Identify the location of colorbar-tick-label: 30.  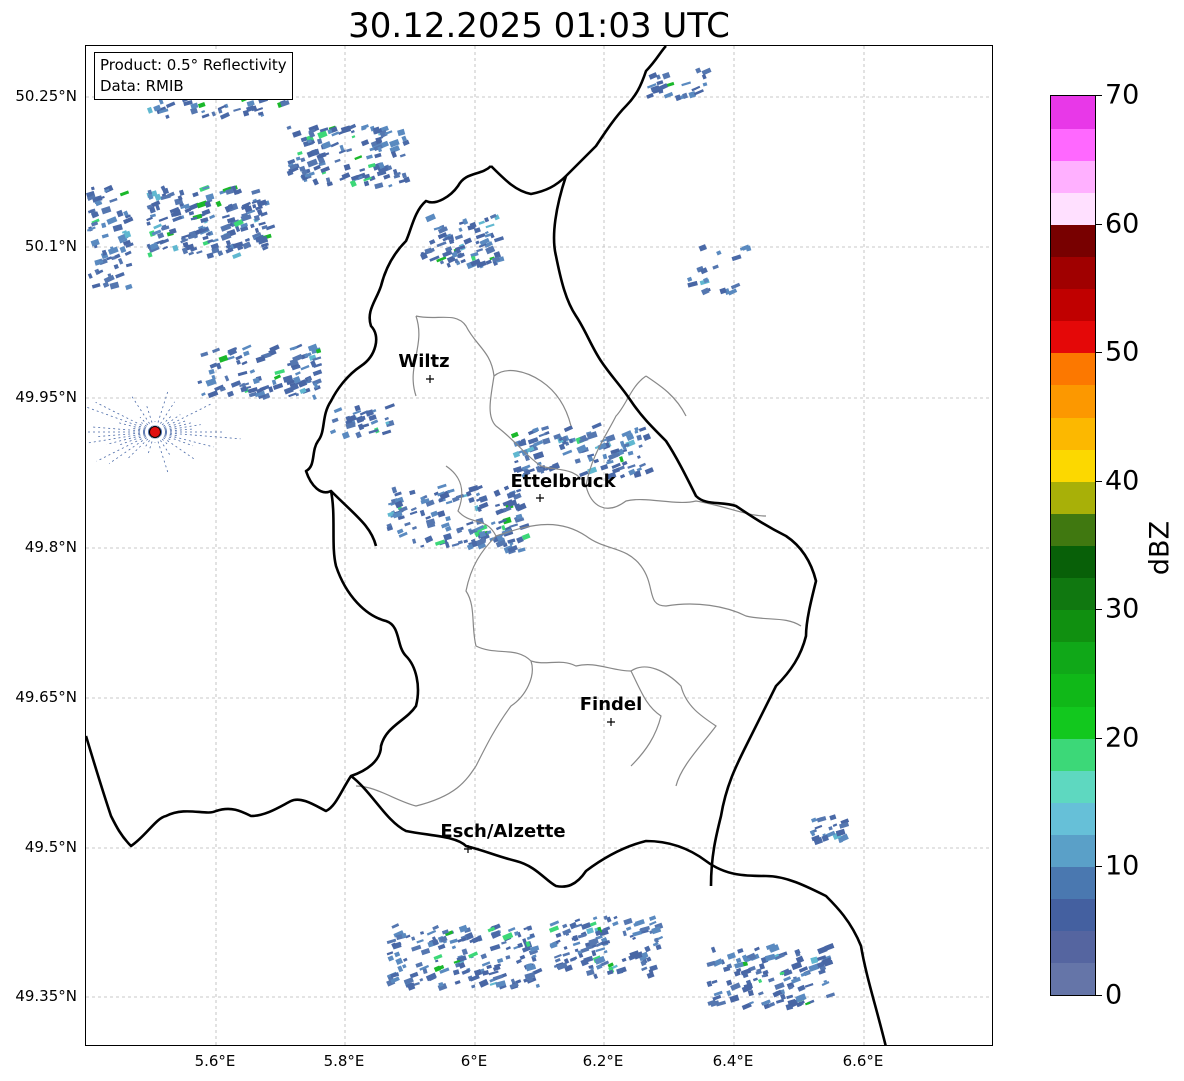
(1122, 609).